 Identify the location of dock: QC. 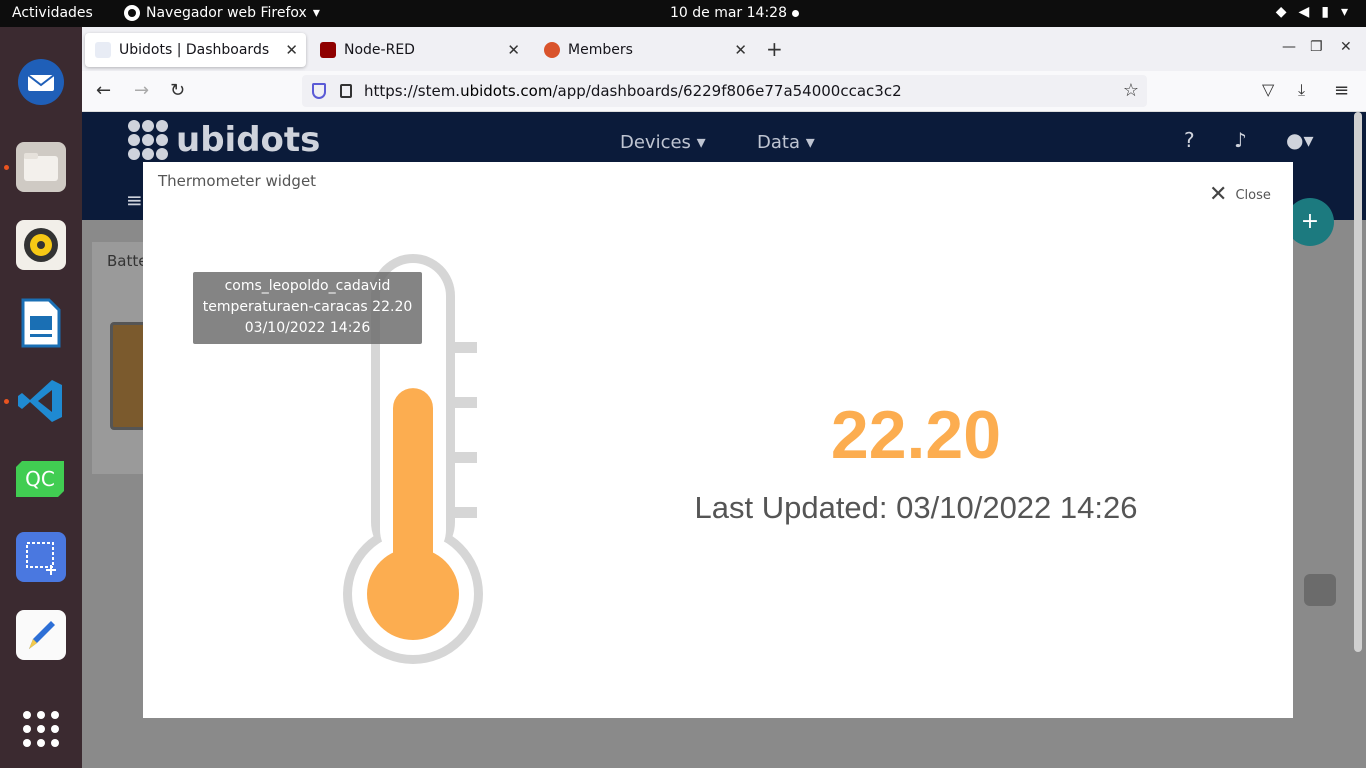
(41, 397).